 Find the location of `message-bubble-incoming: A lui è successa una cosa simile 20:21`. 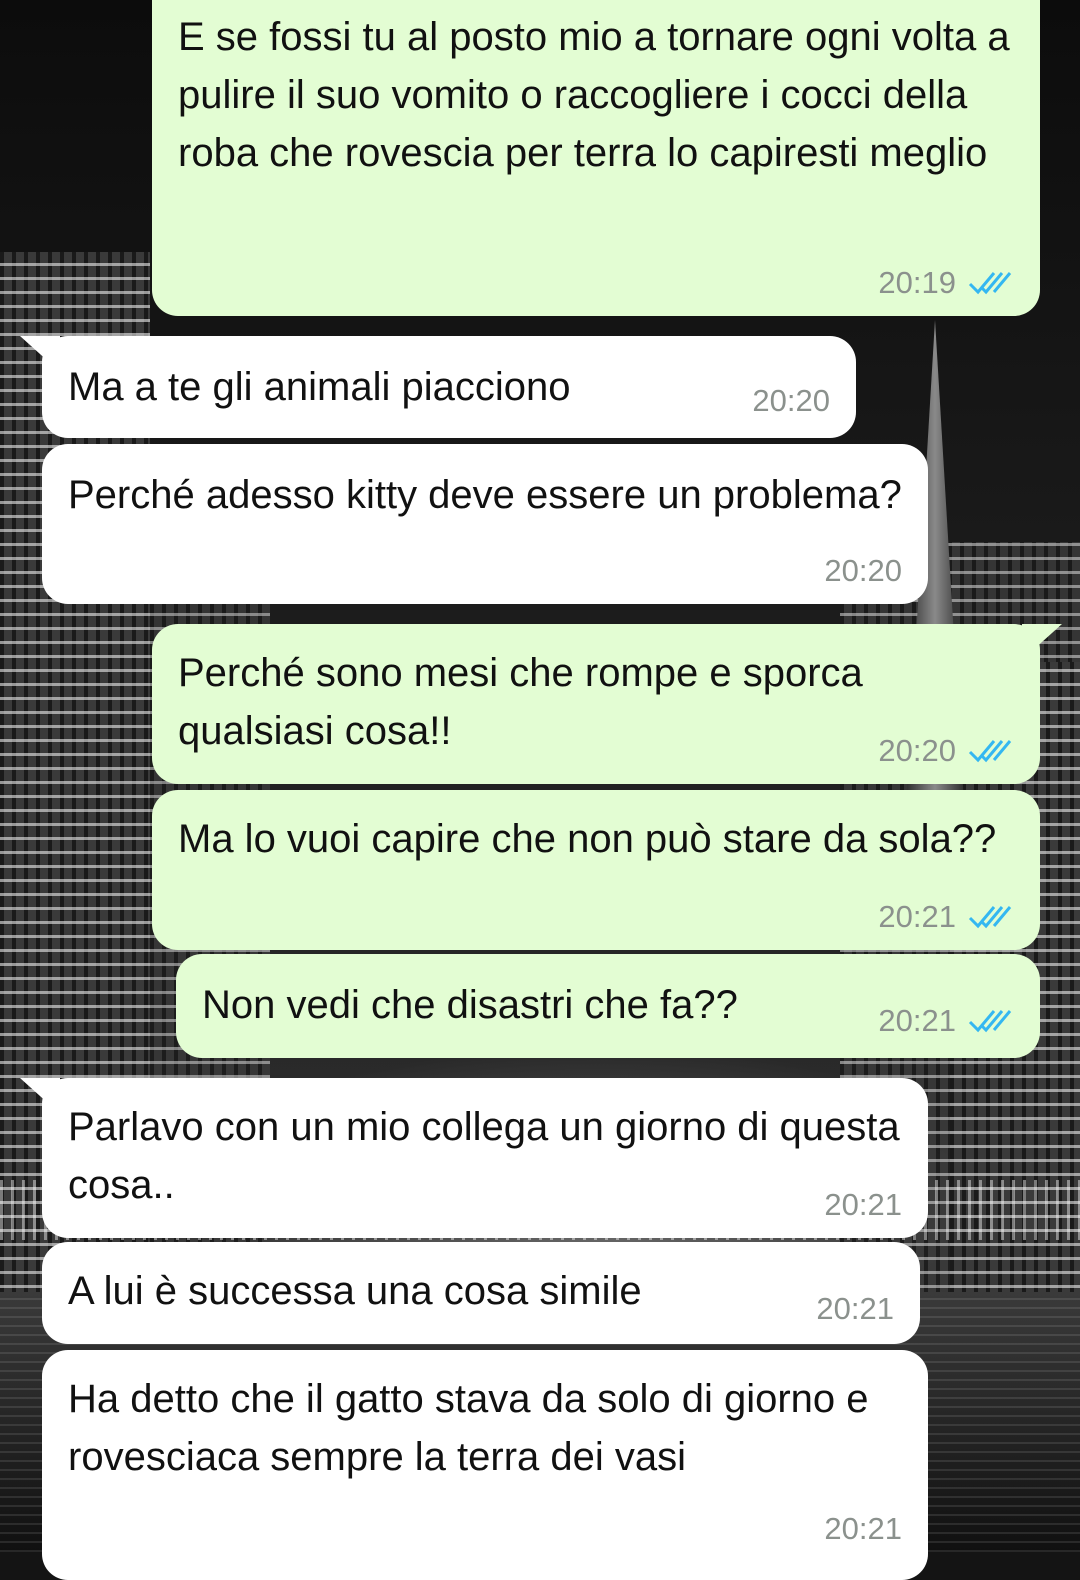

message-bubble-incoming: A lui è successa una cosa simile 20:21 is located at coordinates (481, 1293).